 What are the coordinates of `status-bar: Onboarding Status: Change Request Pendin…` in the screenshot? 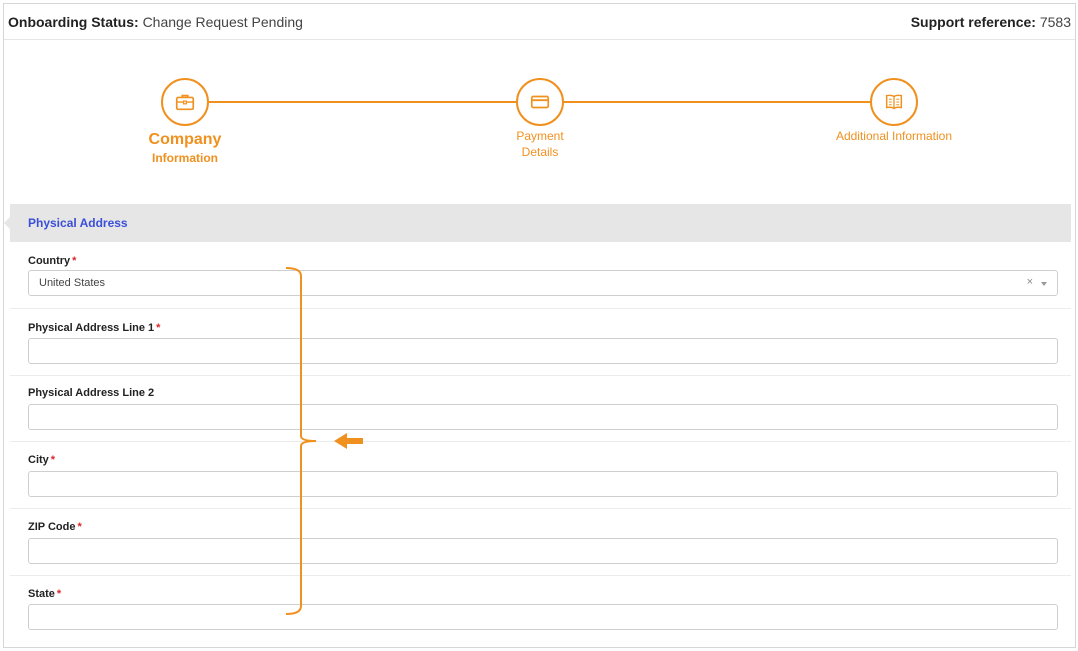 It's located at (539, 22).